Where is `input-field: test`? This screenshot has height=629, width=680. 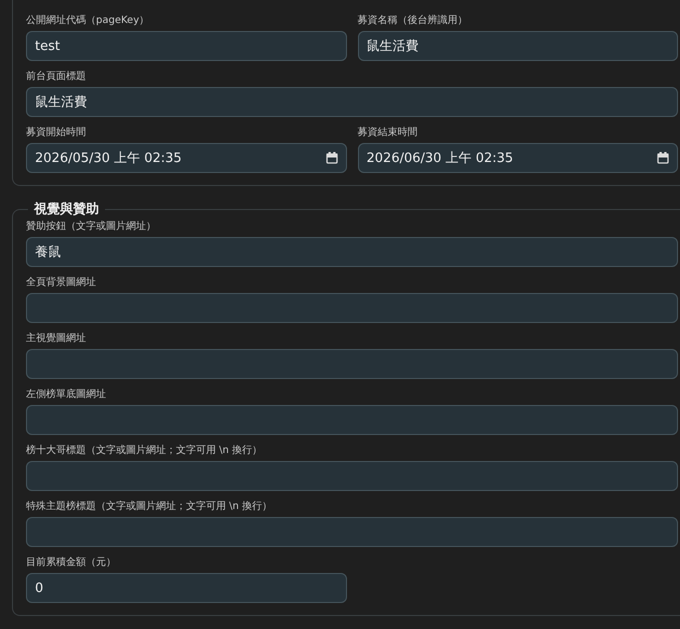 input-field: test is located at coordinates (186, 46).